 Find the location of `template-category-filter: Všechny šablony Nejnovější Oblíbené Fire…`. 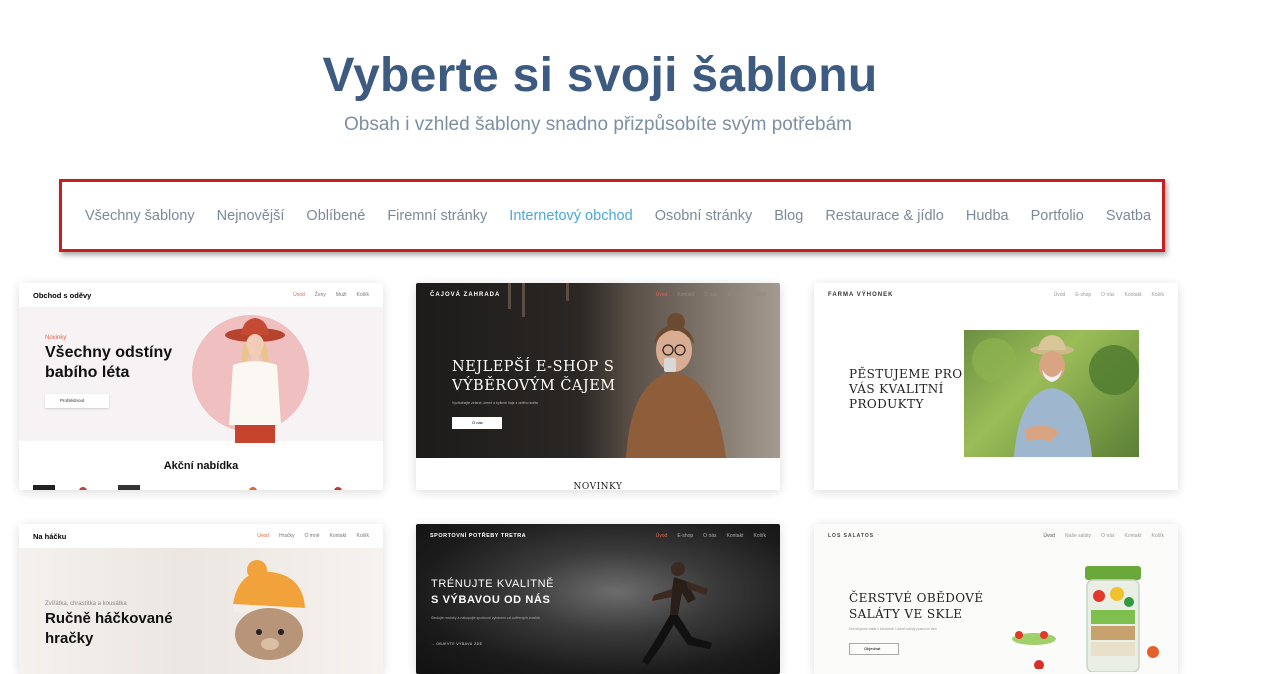

template-category-filter: Všechny šablony Nejnovější Oblíbené Fire… is located at coordinates (612, 215).